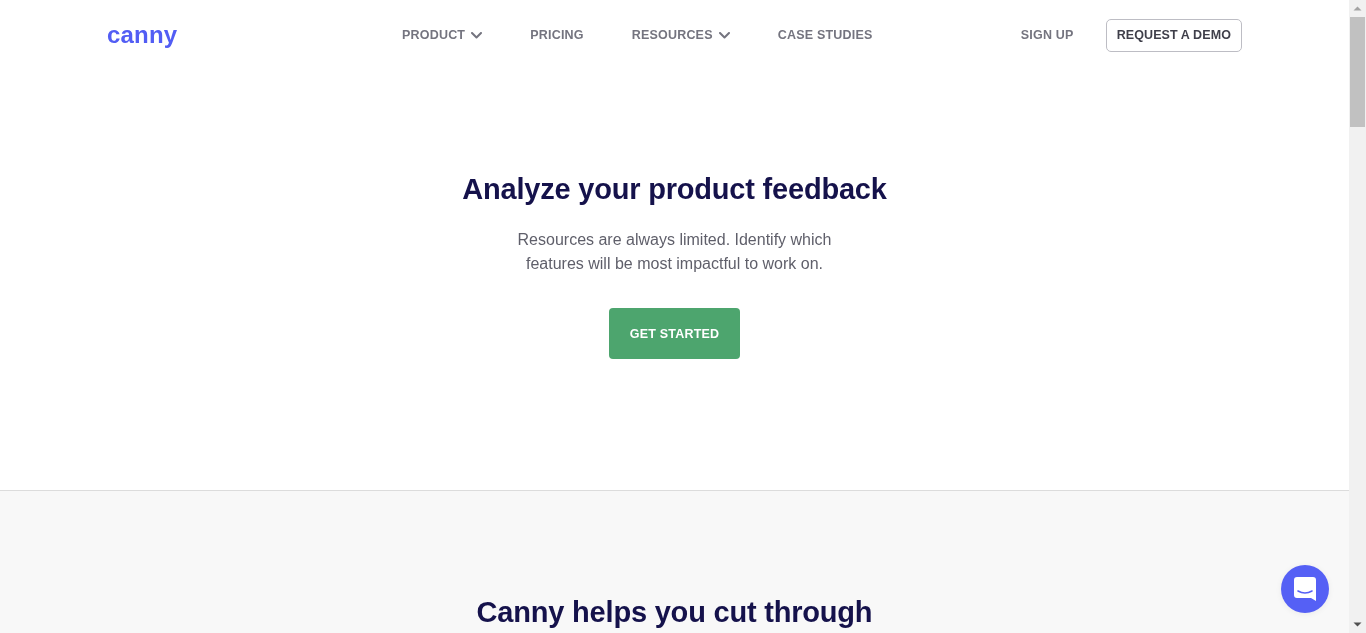 The image size is (1366, 633). What do you see at coordinates (680, 35) in the screenshot?
I see `nav-link: RESOURCES` at bounding box center [680, 35].